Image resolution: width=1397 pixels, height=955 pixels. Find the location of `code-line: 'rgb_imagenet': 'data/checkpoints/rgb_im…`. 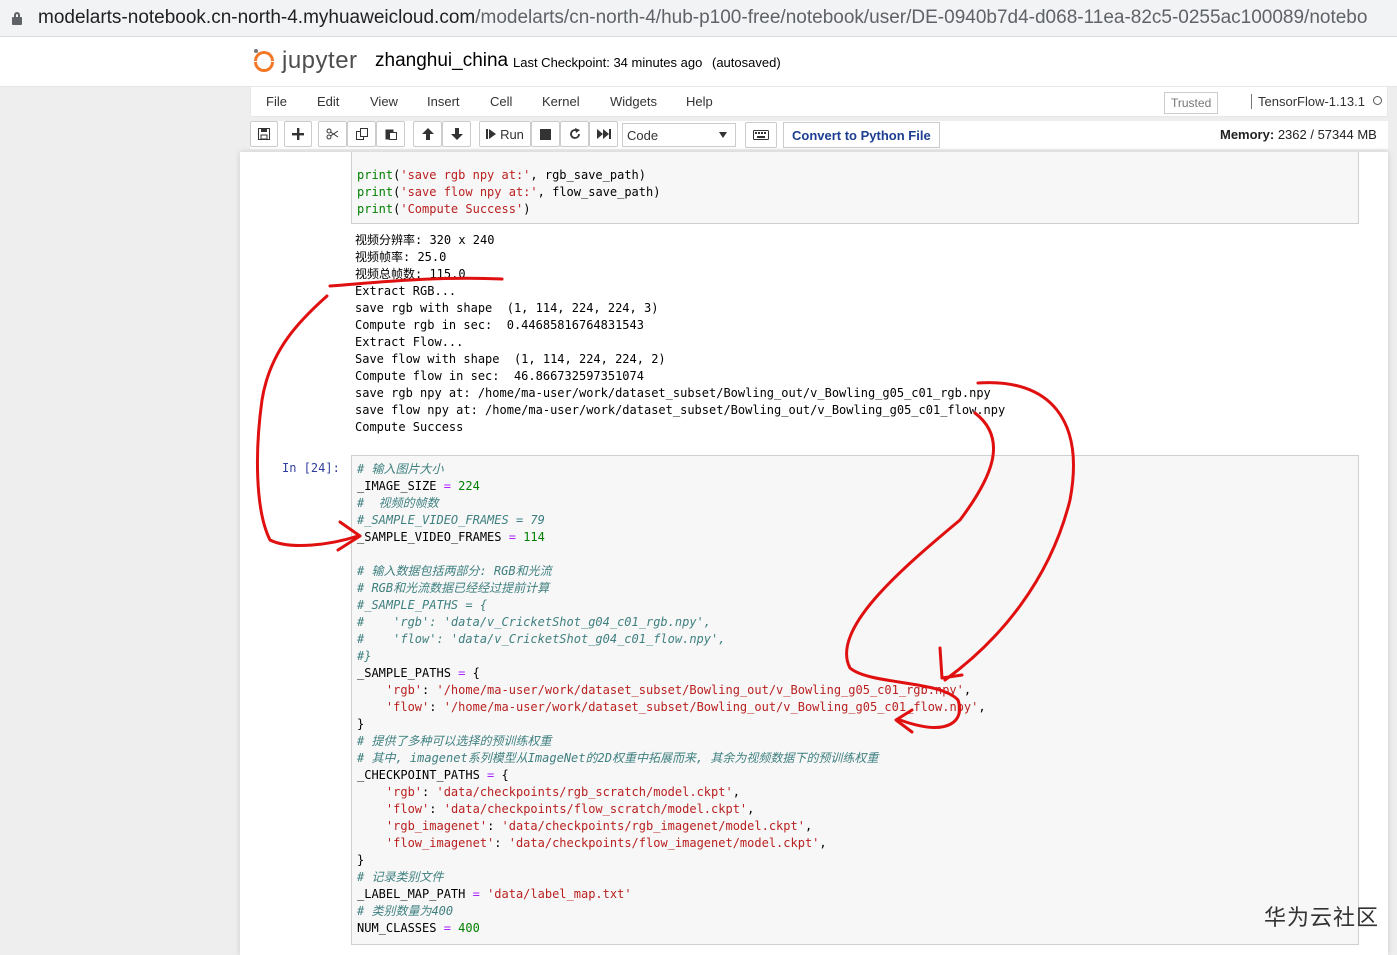

code-line: 'rgb_imagenet': 'data/checkpoints/rgb_im… is located at coordinates (599, 826).